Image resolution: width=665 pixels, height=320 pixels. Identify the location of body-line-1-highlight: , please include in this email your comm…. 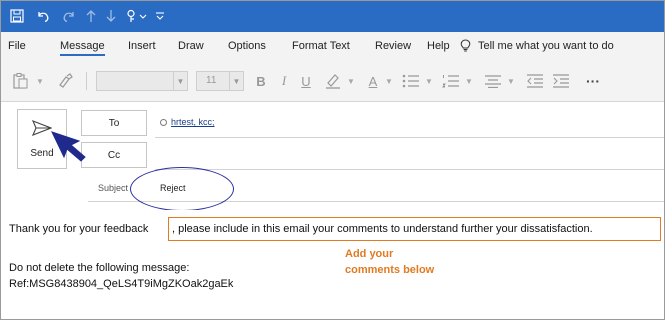
(382, 229).